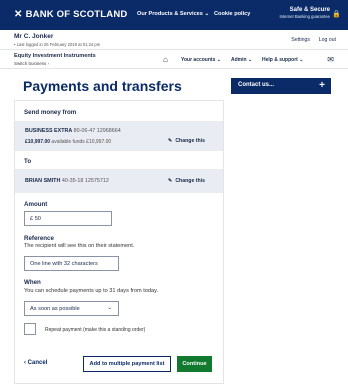 Image resolution: width=348 pixels, height=388 pixels. I want to click on home-icon: ⌂, so click(165, 59).